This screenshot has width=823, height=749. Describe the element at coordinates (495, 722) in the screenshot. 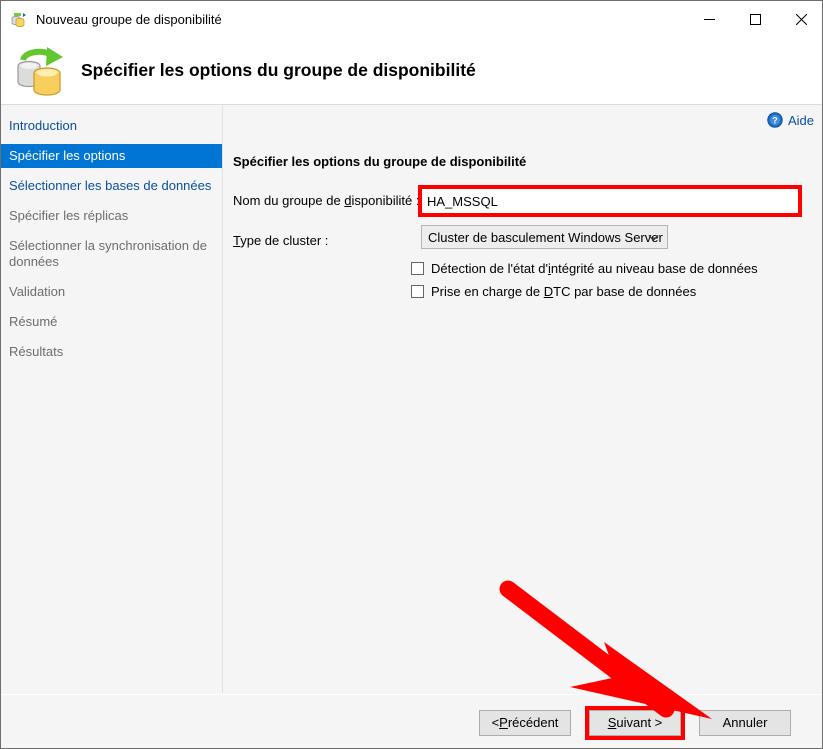

I see `previous-before: <` at that location.